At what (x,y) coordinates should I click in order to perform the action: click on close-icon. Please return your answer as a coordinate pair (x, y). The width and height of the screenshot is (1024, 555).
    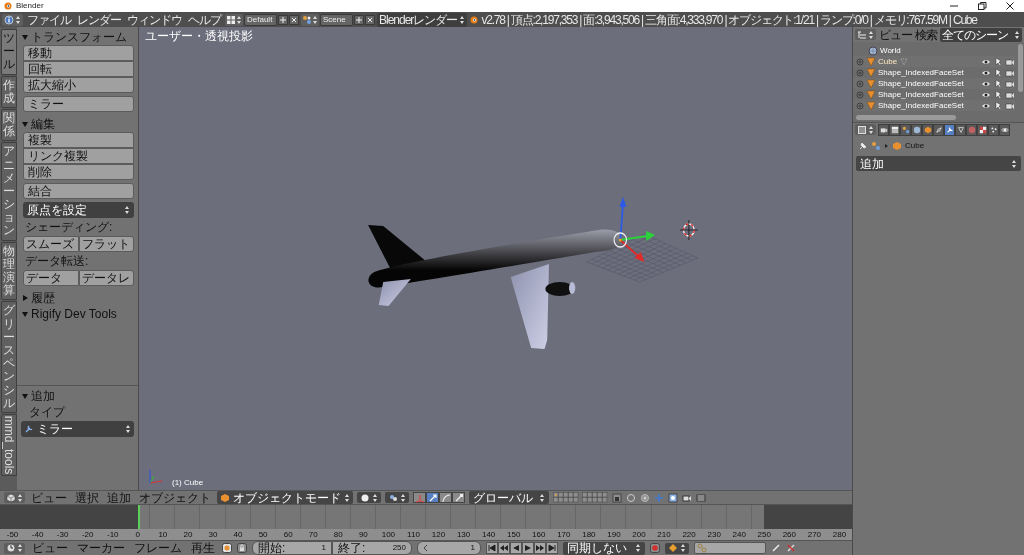
    Looking at the image, I should click on (1010, 6).